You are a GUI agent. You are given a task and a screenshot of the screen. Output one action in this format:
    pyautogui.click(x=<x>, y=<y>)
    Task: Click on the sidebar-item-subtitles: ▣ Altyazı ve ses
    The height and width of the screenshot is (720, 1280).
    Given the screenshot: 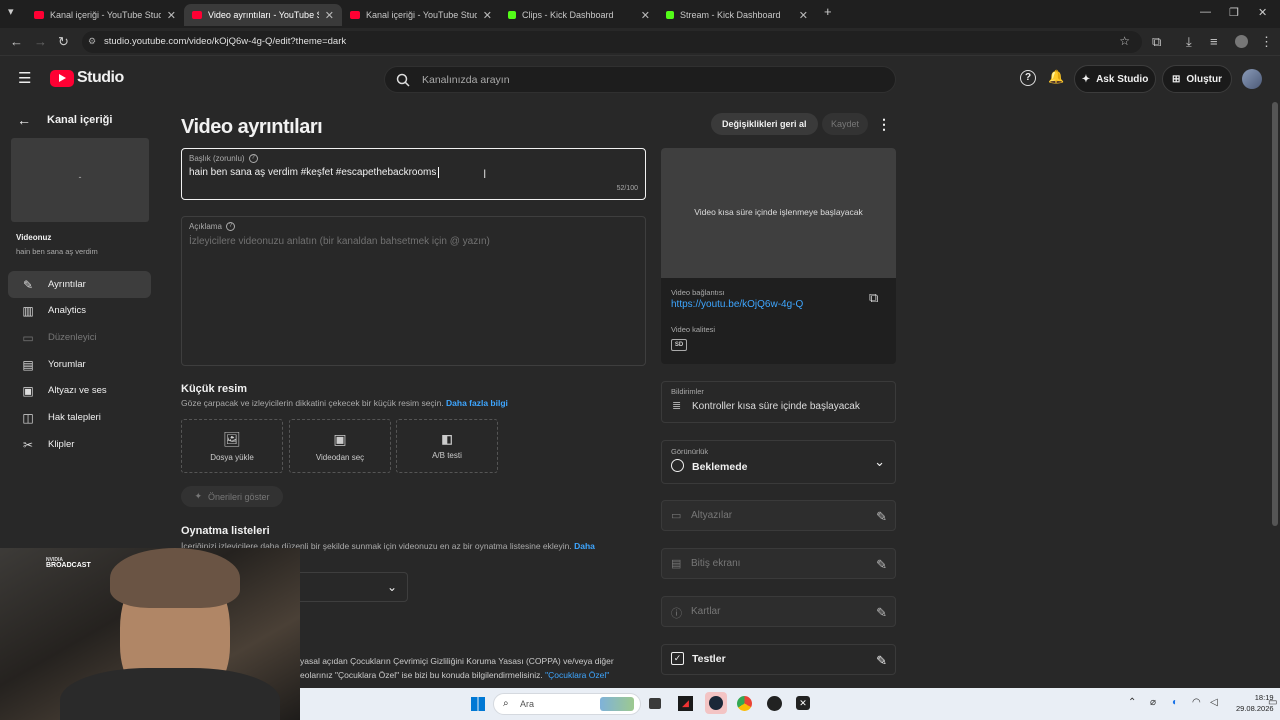 What is the action you would take?
    pyautogui.click(x=79, y=390)
    